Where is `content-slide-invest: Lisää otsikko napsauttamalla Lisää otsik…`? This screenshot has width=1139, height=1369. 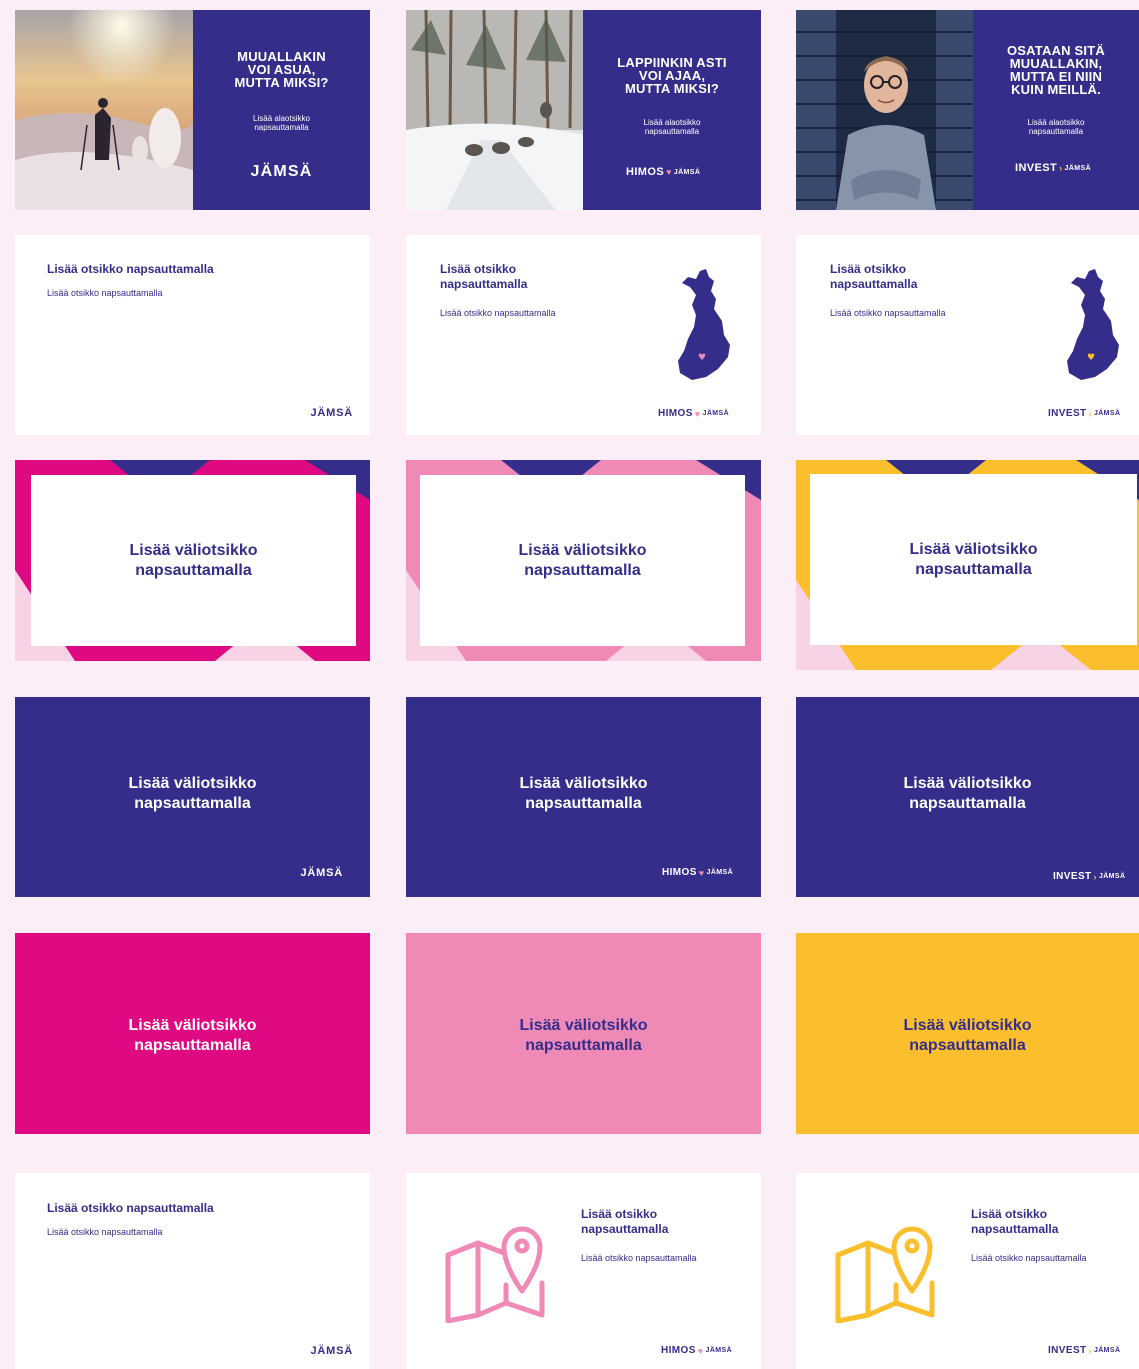
content-slide-invest: Lisää otsikko napsauttamalla Lisää otsik… is located at coordinates (967, 1271).